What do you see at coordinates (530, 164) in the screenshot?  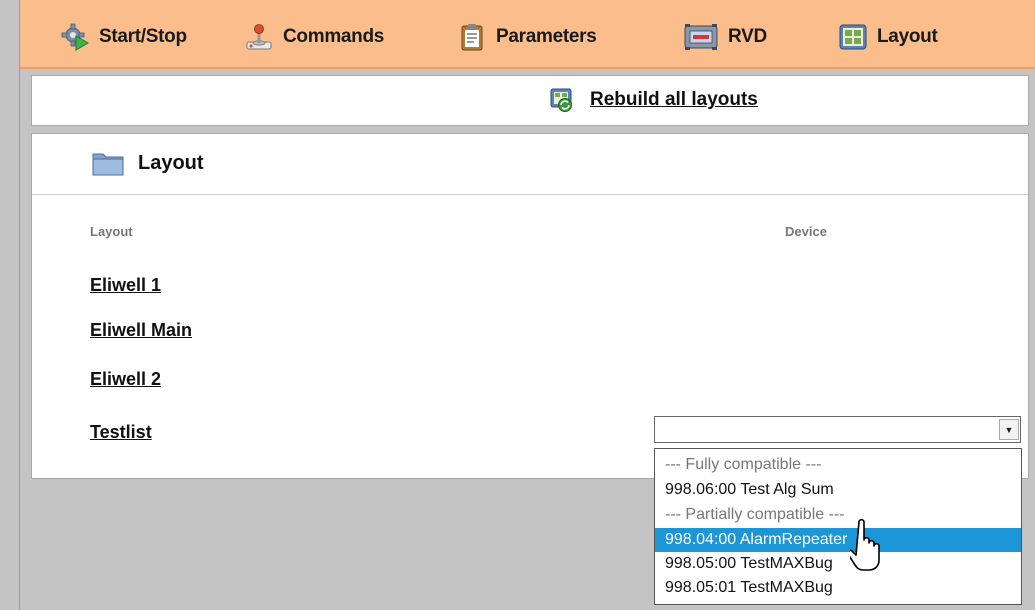 I see `panel-header: Layout` at bounding box center [530, 164].